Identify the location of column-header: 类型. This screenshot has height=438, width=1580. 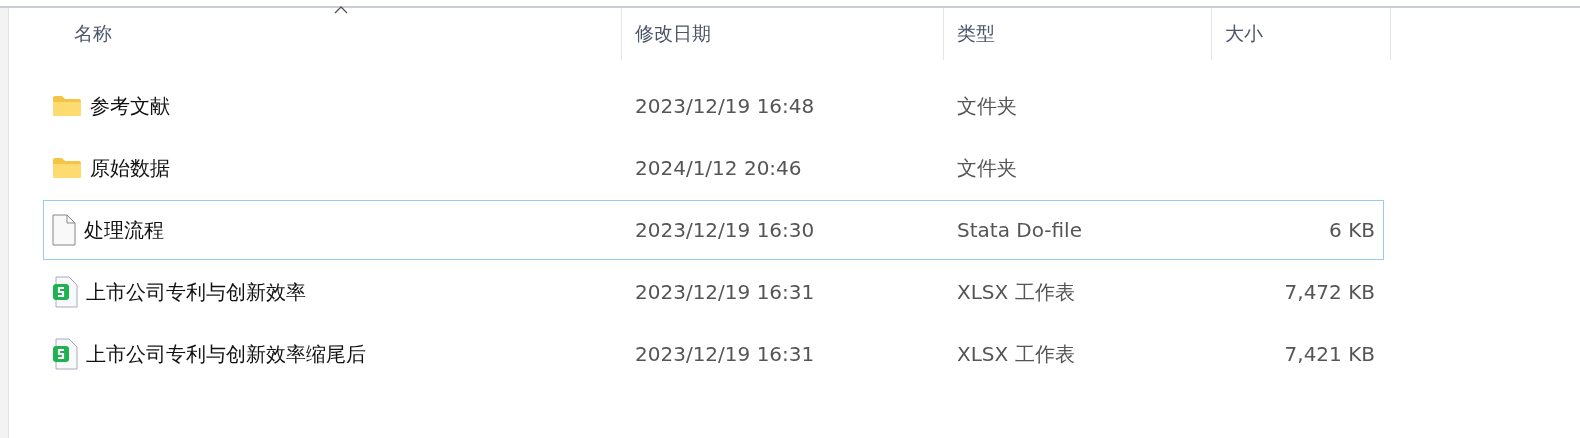
(1078, 34).